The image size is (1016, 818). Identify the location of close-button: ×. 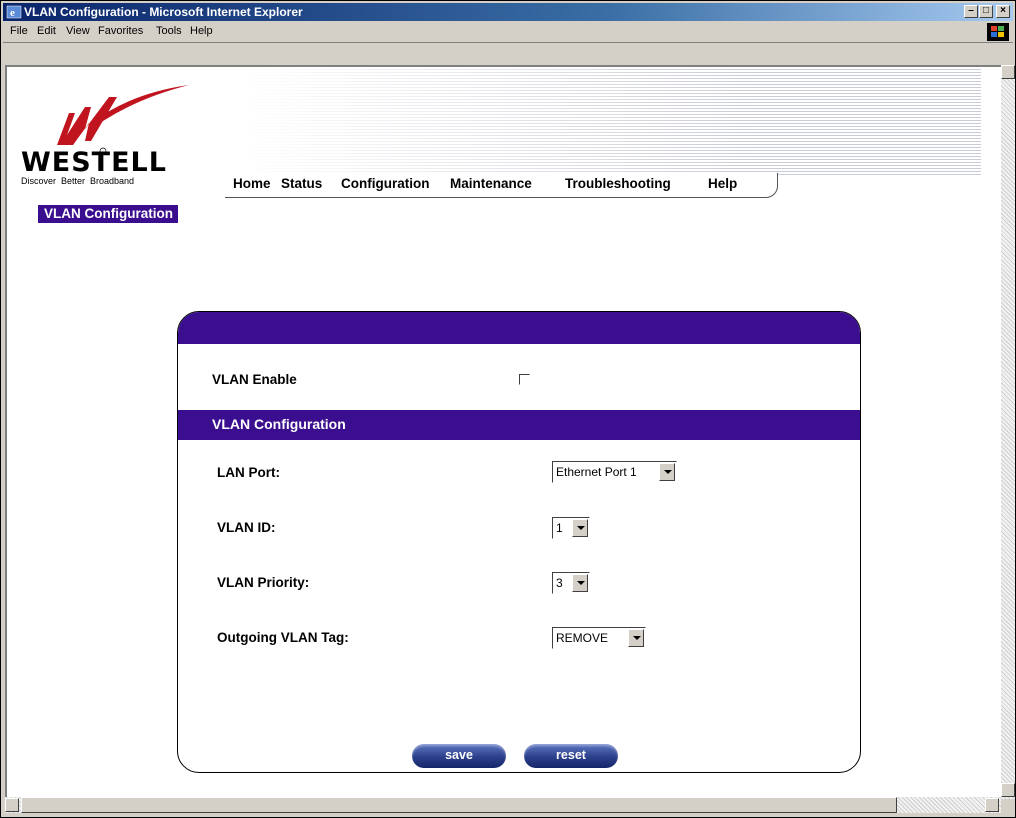
(1003, 11).